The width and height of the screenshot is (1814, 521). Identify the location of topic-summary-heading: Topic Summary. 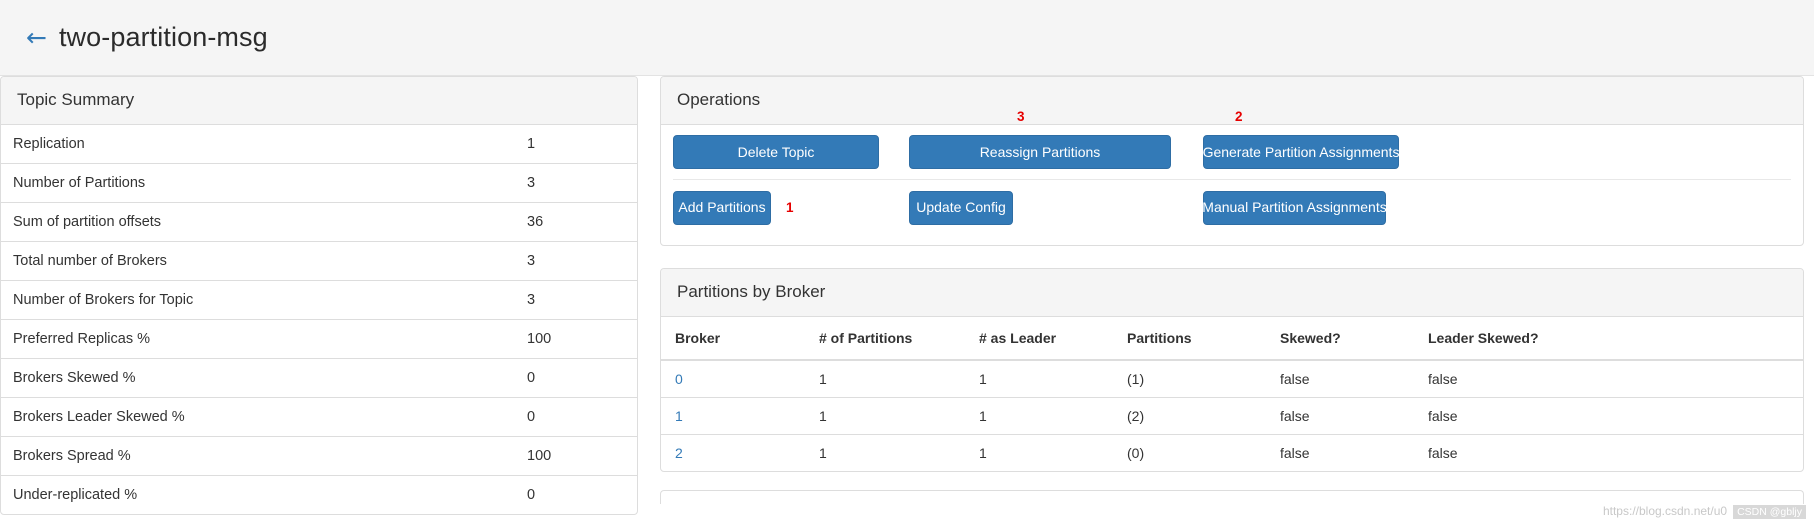
(319, 101).